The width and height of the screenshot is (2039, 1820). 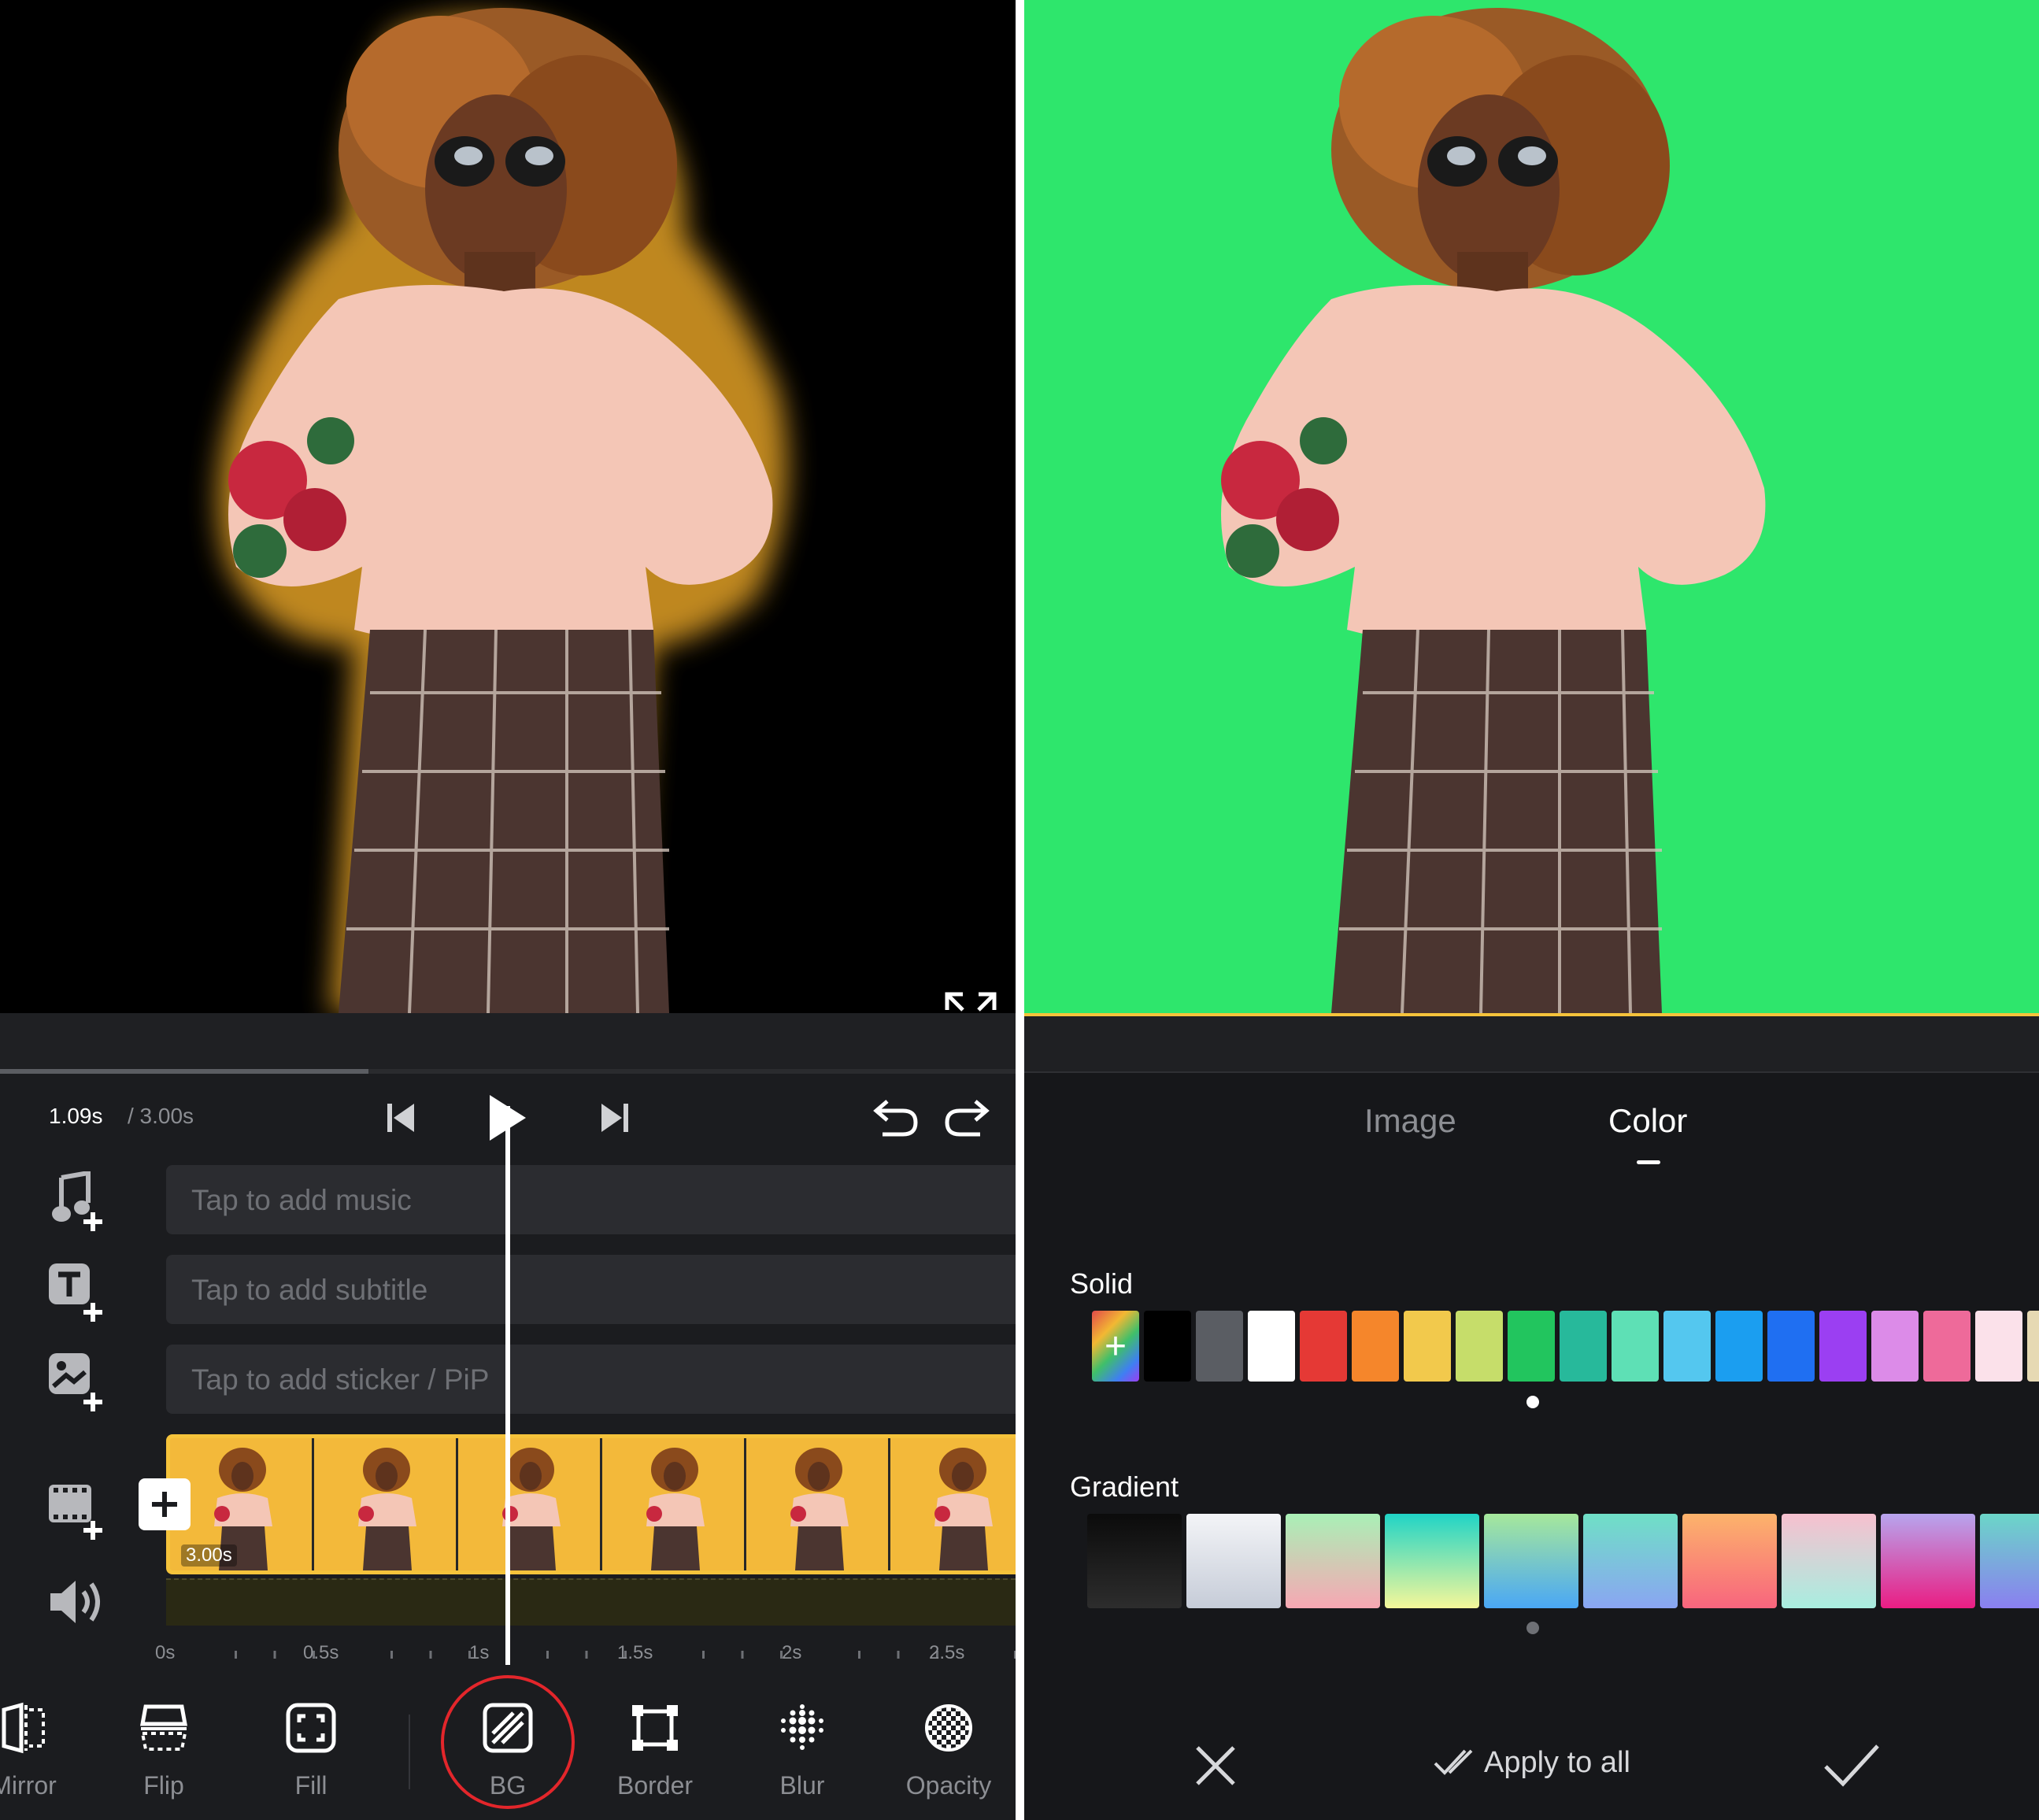 I want to click on playback-progress-fill, so click(x=184, y=1071).